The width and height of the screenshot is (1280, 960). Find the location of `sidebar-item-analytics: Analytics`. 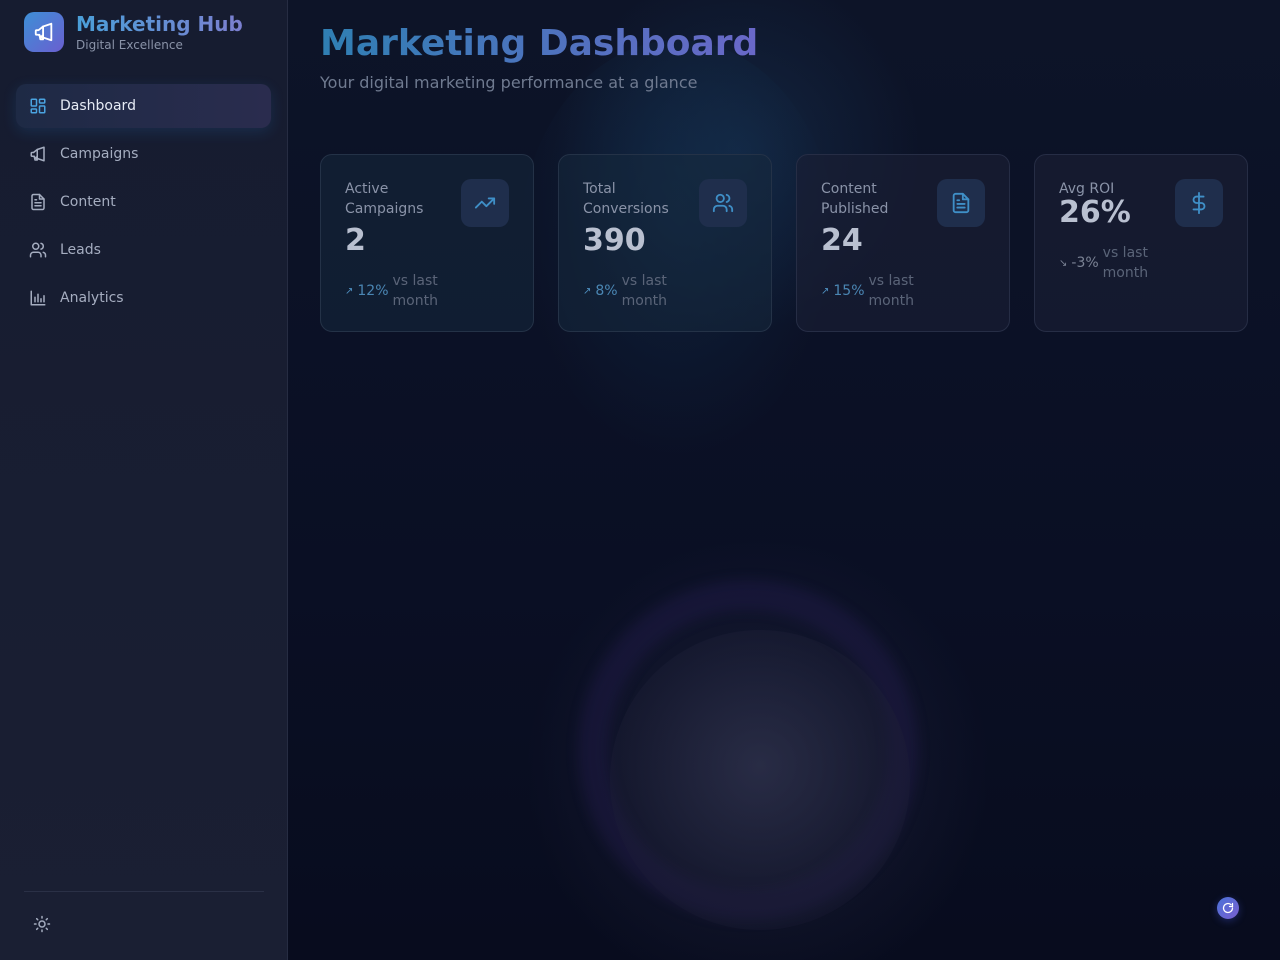

sidebar-item-analytics: Analytics is located at coordinates (143, 298).